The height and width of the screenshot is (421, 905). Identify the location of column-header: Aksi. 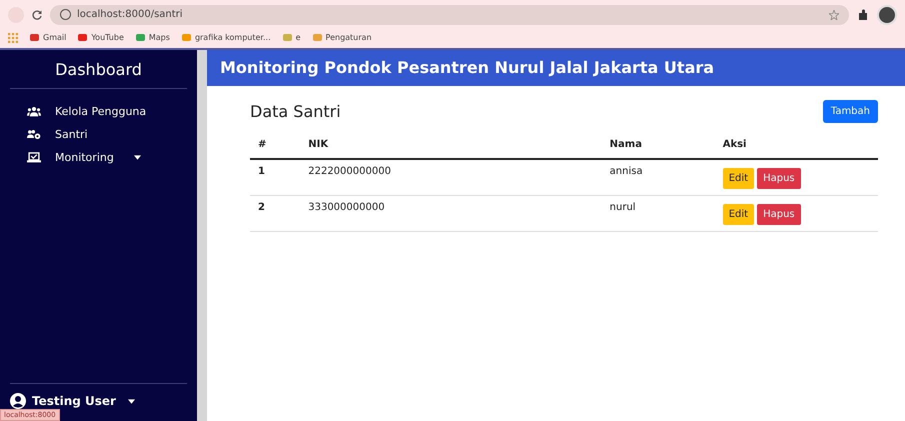
(796, 145).